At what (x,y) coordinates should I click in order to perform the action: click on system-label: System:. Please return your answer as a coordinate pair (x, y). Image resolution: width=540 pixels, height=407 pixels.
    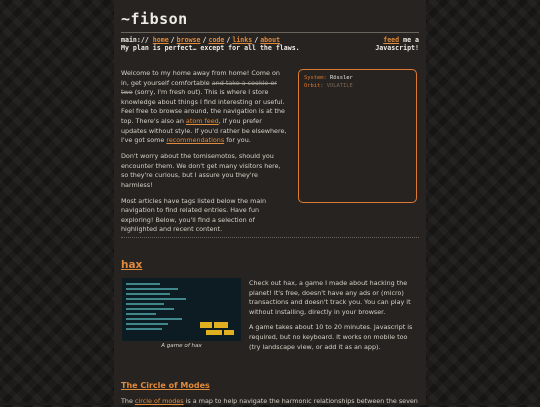
    Looking at the image, I should click on (315, 78).